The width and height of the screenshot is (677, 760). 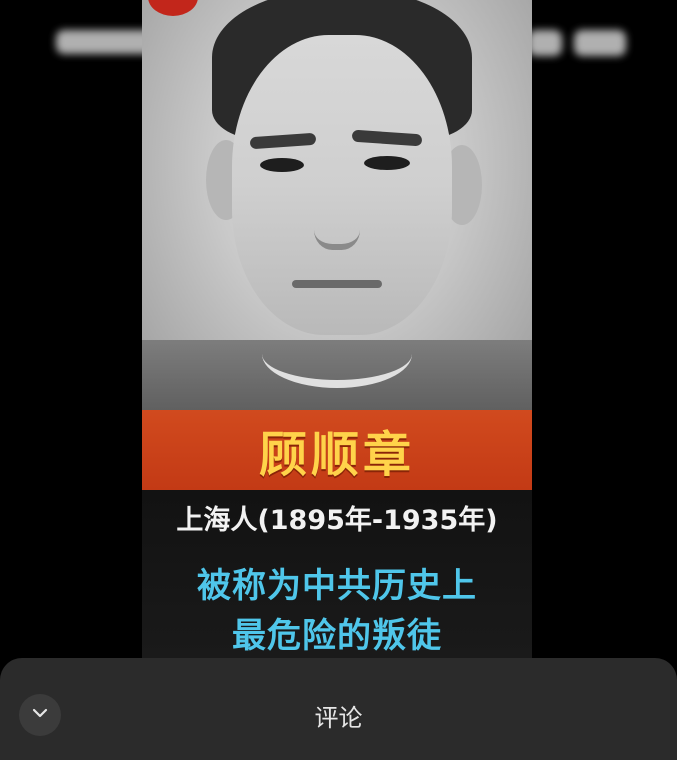 I want to click on name-banner: 顾顺章, so click(x=337, y=450).